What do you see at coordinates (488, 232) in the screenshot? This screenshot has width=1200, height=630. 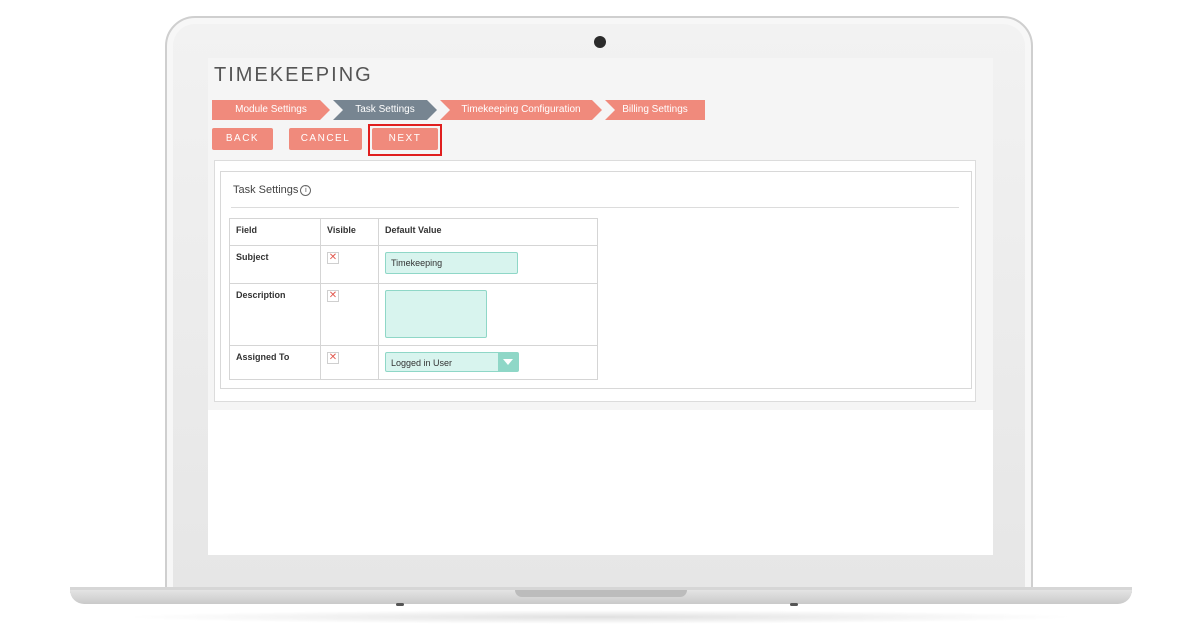 I see `column-header-default-value: Default Value` at bounding box center [488, 232].